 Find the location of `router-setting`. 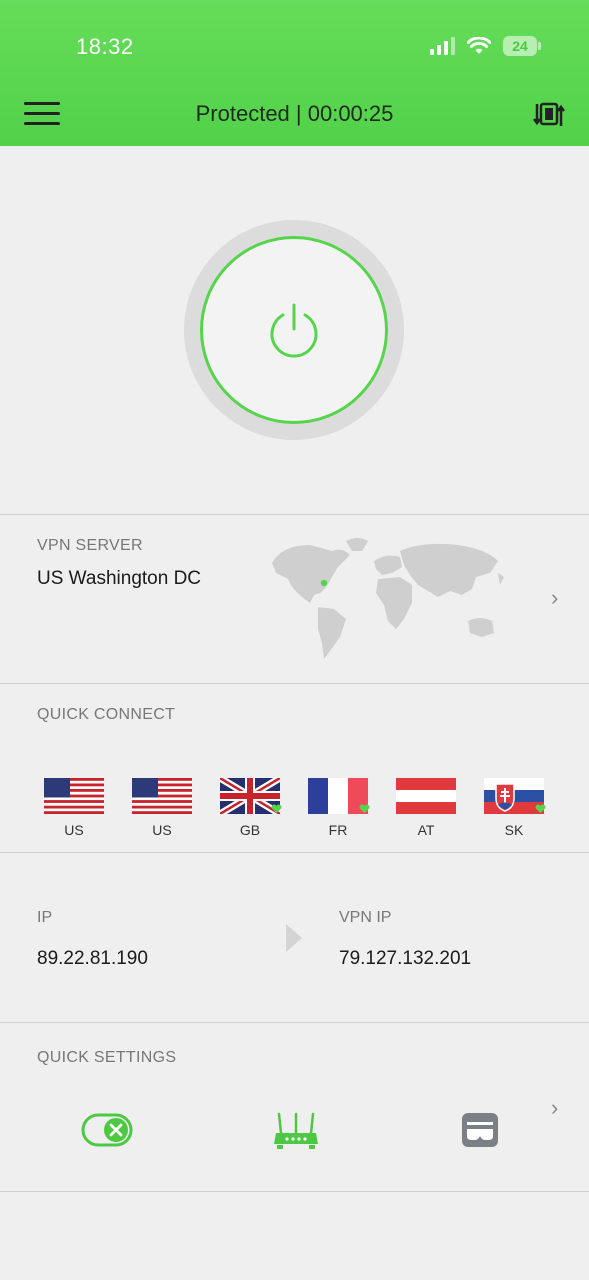

router-setting is located at coordinates (296, 1133).